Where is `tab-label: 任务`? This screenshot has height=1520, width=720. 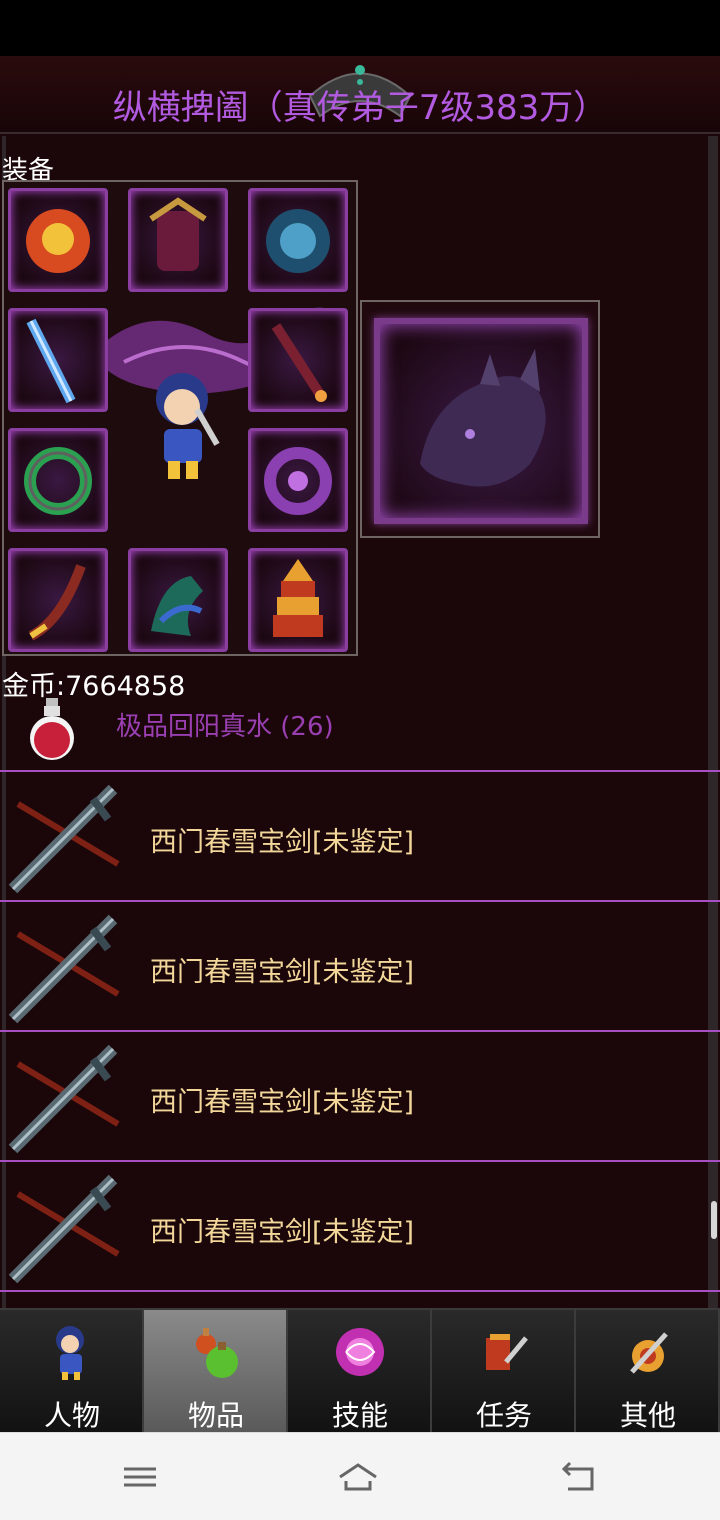
tab-label: 任务 is located at coordinates (503, 1415).